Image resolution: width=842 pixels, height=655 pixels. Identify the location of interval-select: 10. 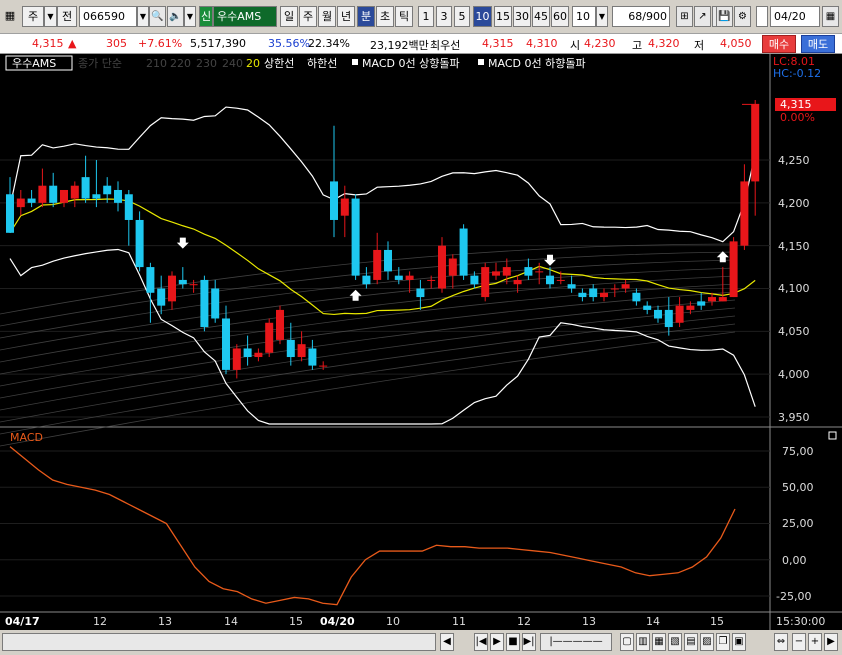
(584, 16).